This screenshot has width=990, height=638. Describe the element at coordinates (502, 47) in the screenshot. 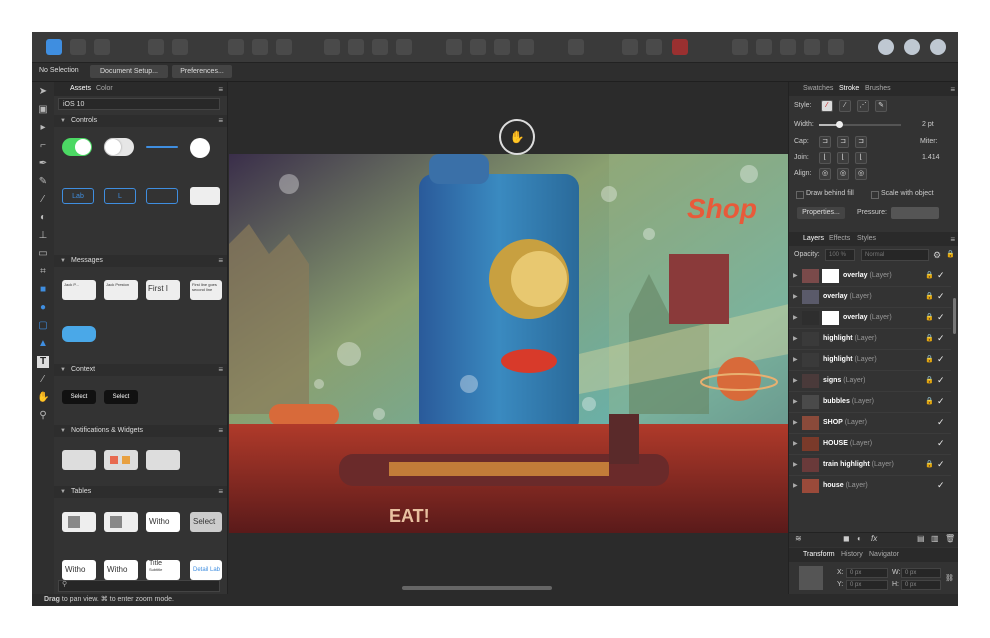

I see `mirror-icon` at that location.